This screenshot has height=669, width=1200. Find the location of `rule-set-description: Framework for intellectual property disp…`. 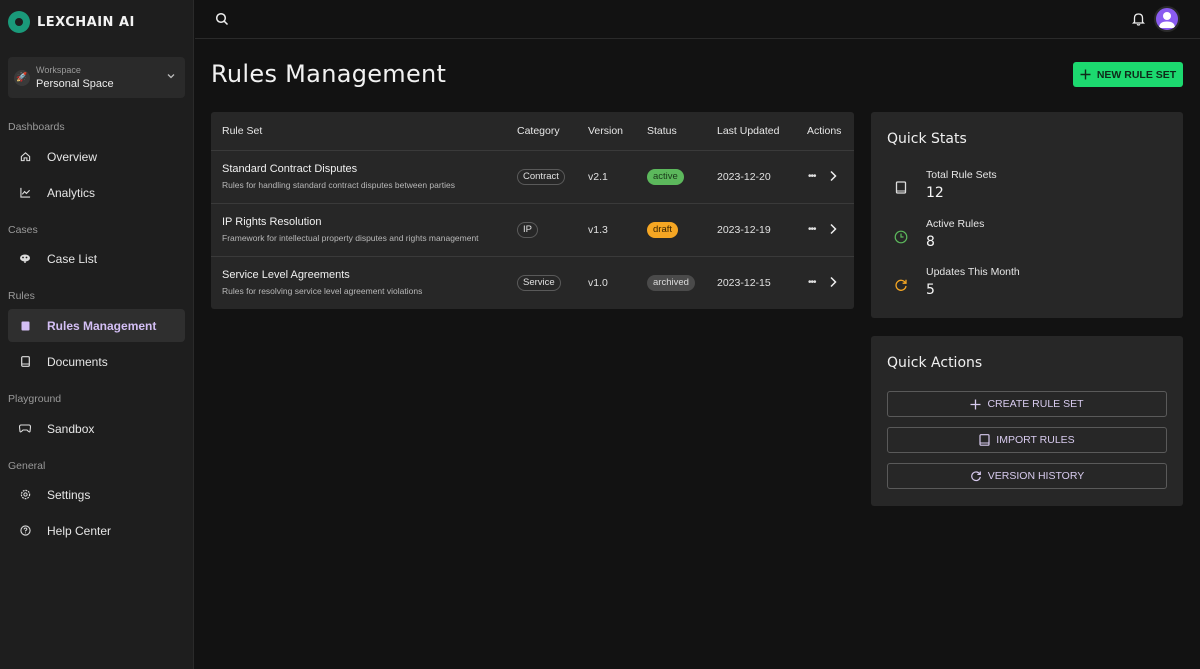

rule-set-description: Framework for intellectual property disp… is located at coordinates (350, 238).